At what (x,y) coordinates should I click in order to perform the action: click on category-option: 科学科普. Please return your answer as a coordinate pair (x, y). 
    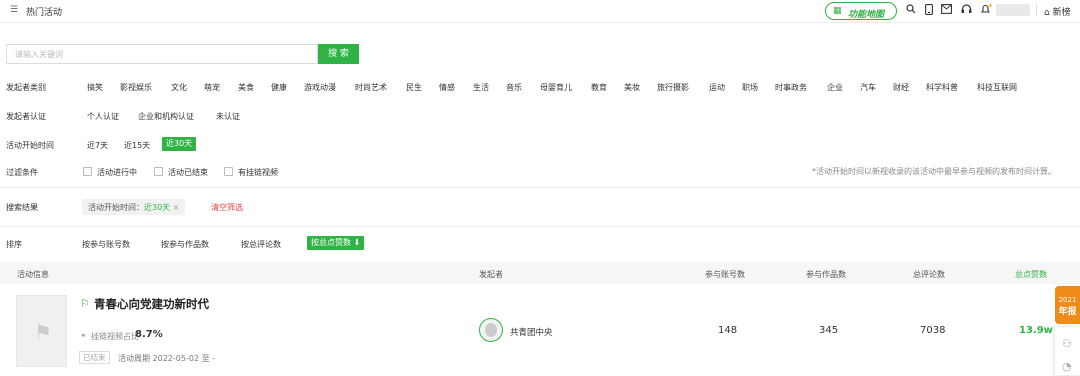
    Looking at the image, I should click on (942, 87).